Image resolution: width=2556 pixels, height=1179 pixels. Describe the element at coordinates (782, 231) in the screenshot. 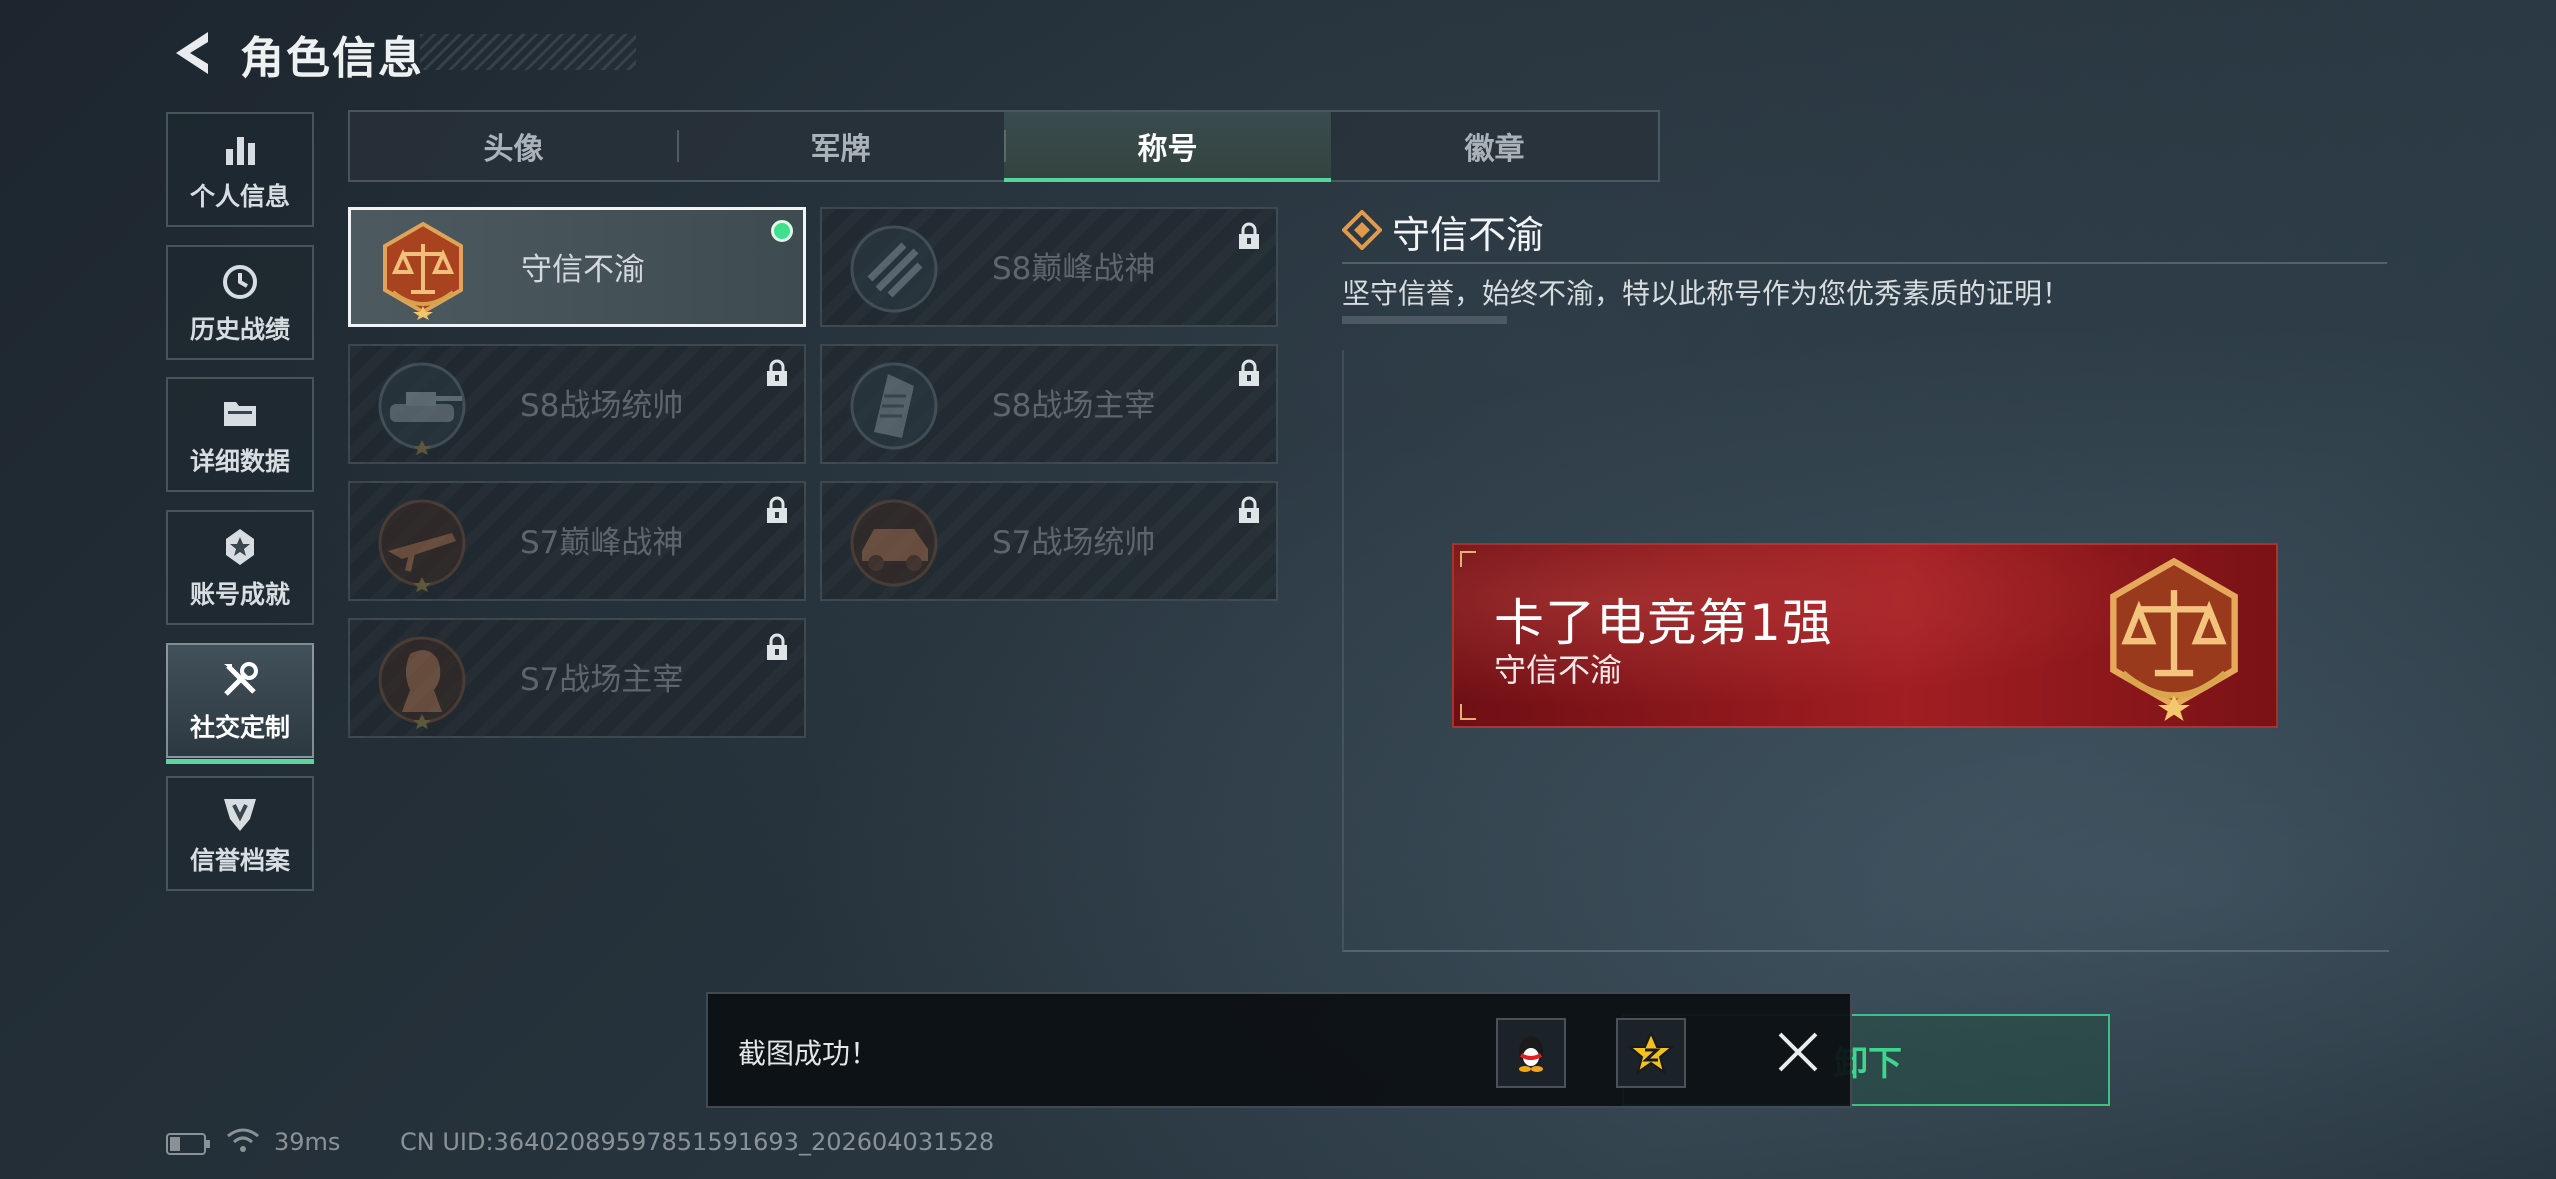

I see `equipped-indicator` at that location.